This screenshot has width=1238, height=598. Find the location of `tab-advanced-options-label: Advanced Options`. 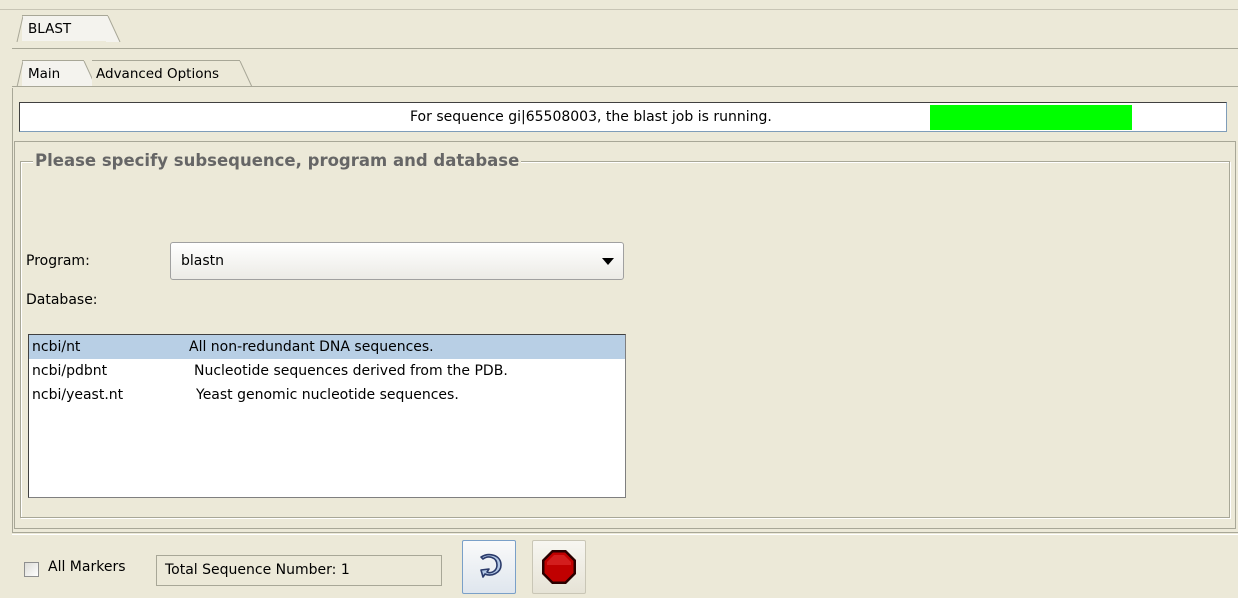

tab-advanced-options-label: Advanced Options is located at coordinates (158, 74).